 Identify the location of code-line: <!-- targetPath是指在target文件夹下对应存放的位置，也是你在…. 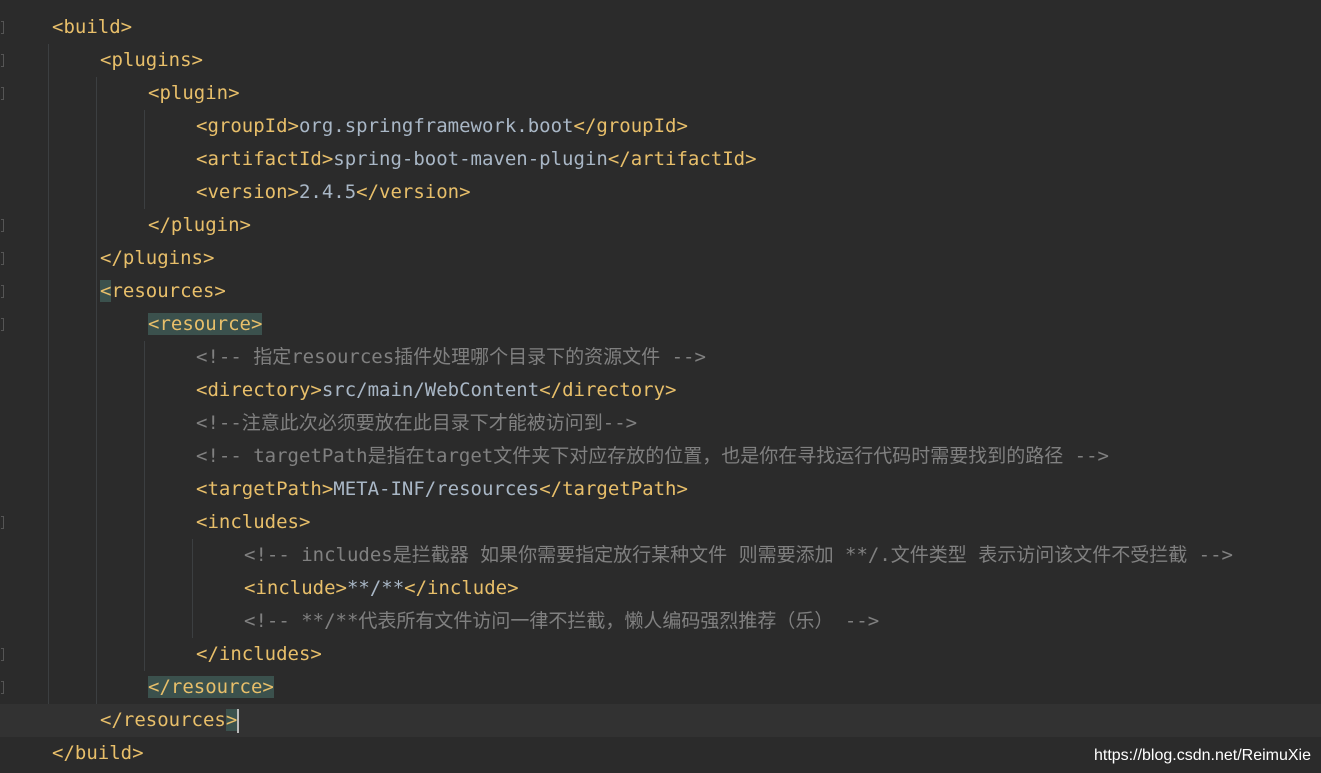
(660, 456).